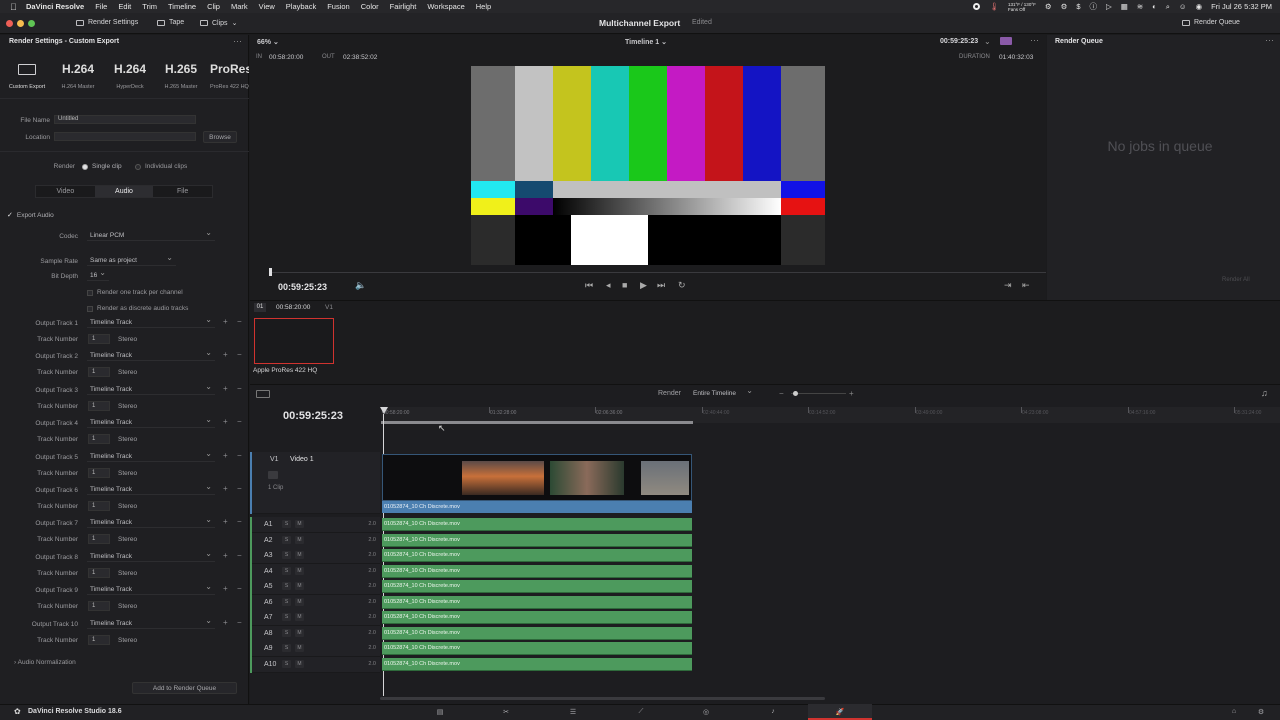  Describe the element at coordinates (1154, 6) in the screenshot. I see `control-center-icon: ◐` at that location.